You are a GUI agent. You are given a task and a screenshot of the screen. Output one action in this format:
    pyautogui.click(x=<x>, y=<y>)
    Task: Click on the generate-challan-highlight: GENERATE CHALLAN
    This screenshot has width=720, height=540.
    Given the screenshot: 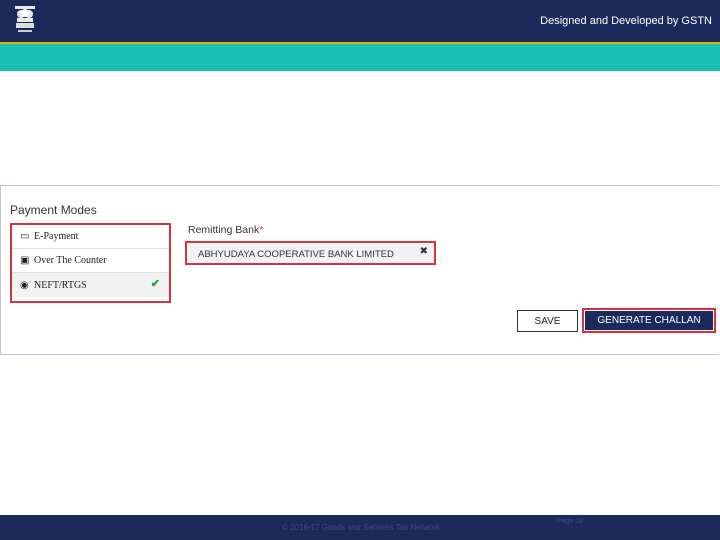 What is the action you would take?
    pyautogui.click(x=649, y=320)
    